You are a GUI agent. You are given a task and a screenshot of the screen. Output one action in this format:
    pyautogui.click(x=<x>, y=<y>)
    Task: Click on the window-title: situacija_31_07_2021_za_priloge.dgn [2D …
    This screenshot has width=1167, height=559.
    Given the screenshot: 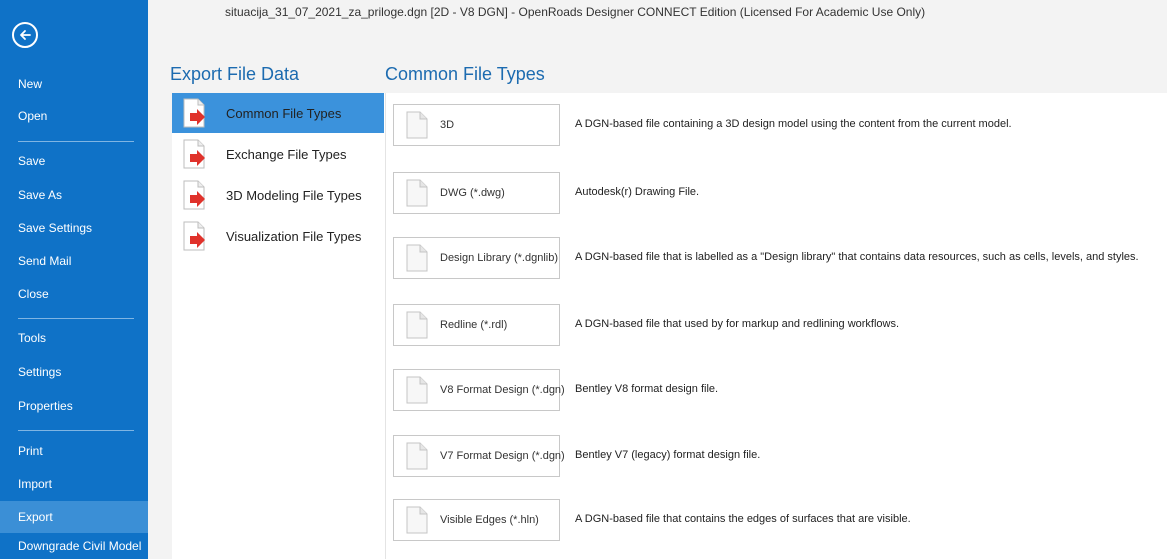 What is the action you would take?
    pyautogui.click(x=657, y=20)
    